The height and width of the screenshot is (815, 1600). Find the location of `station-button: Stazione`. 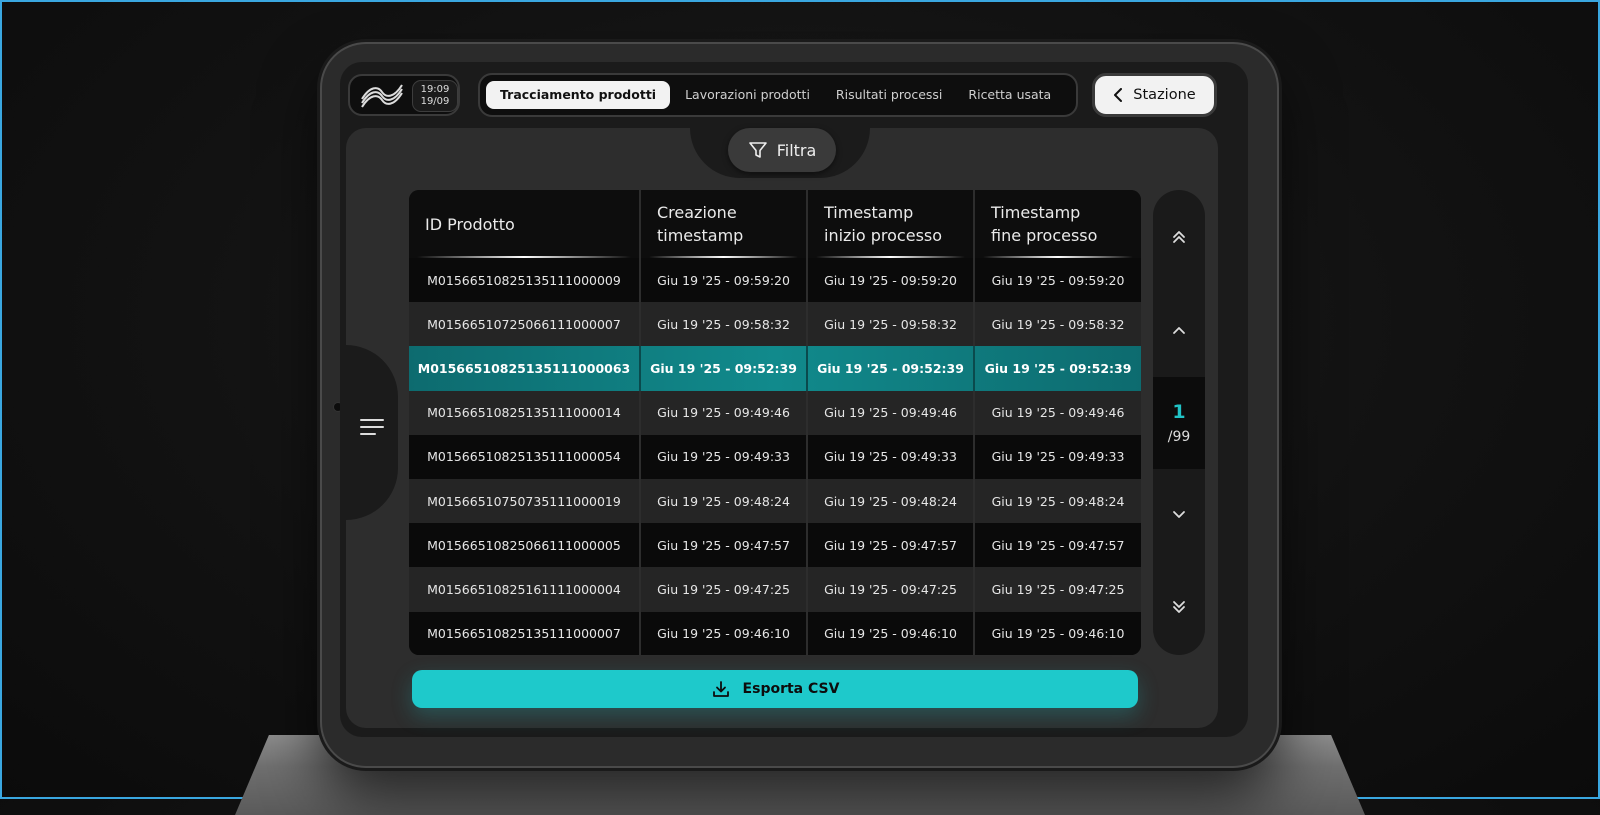

station-button: Stazione is located at coordinates (1154, 95).